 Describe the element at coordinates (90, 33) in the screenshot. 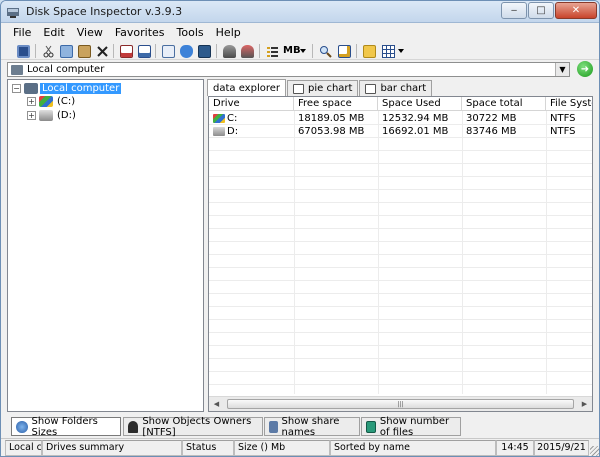

I see `menu-view: View` at that location.